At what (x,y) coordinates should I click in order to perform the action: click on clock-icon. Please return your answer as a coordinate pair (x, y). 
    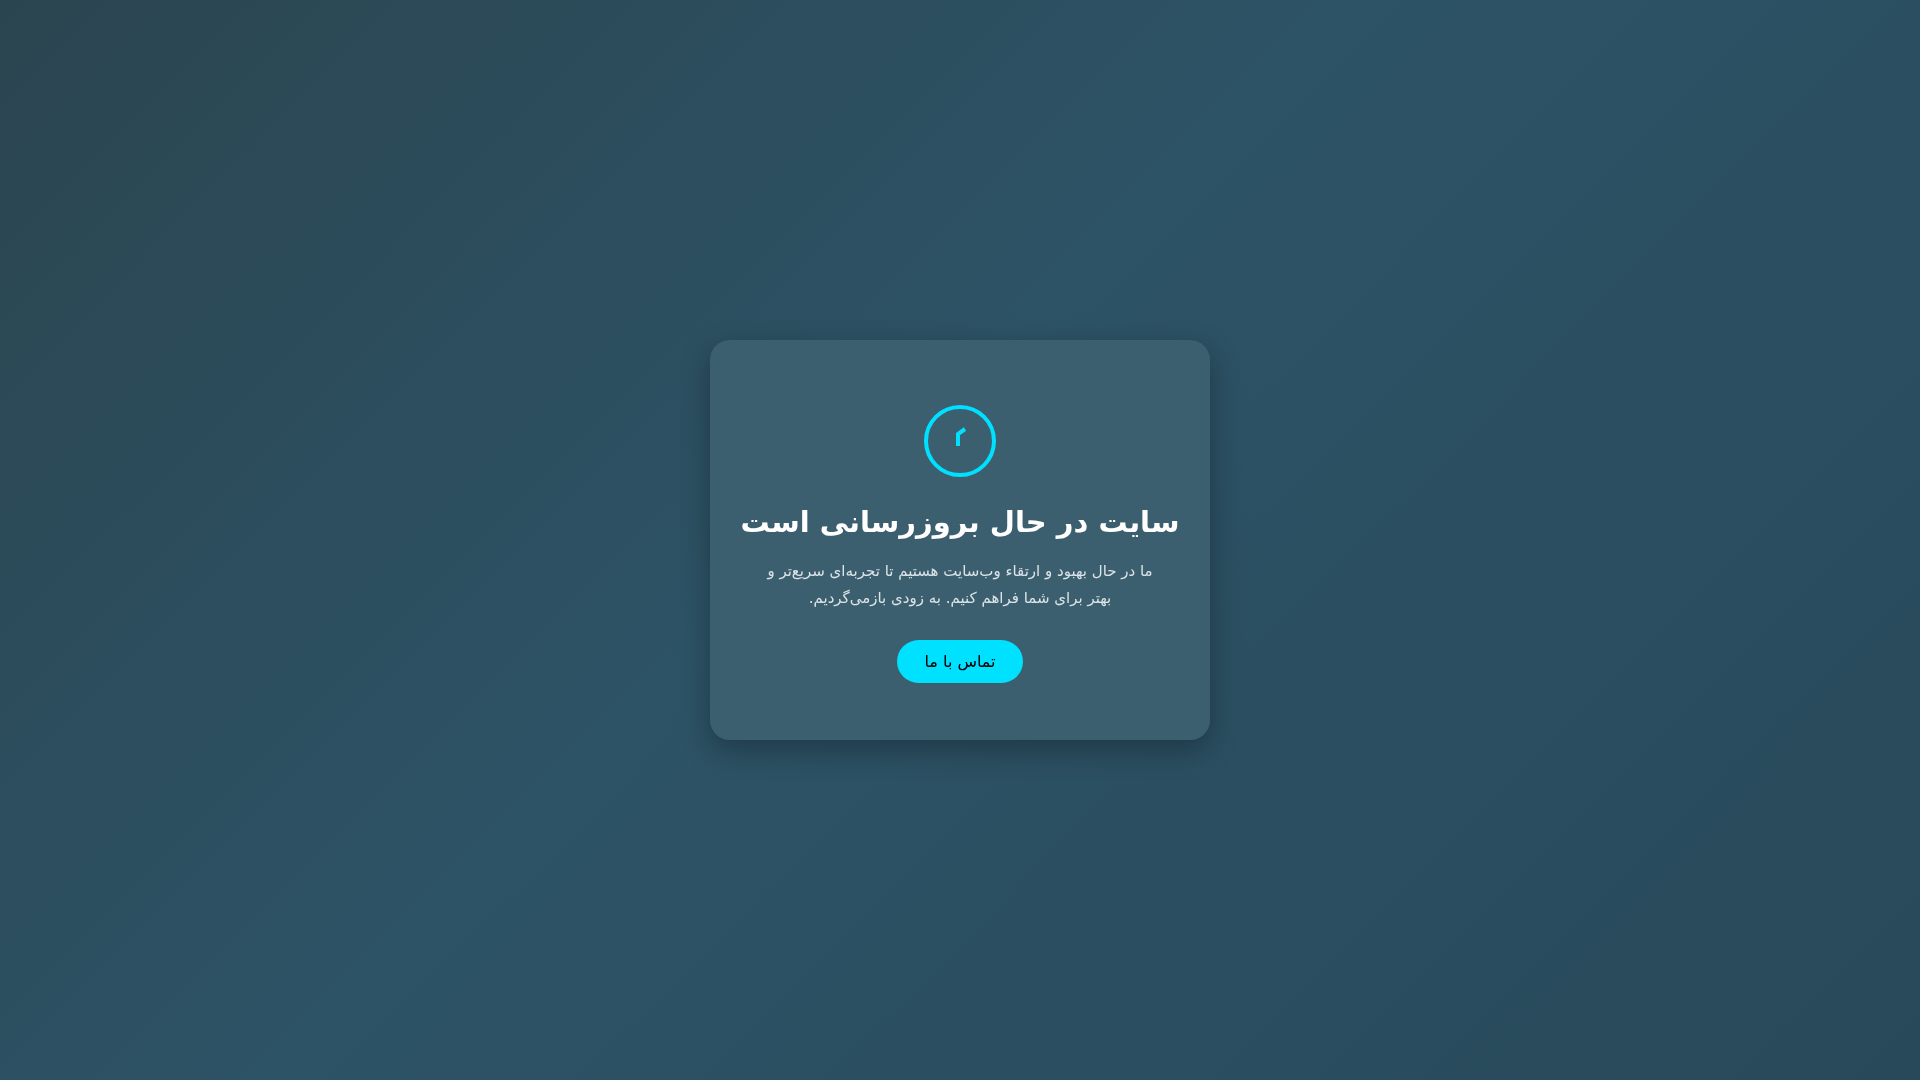
    Looking at the image, I should click on (960, 441).